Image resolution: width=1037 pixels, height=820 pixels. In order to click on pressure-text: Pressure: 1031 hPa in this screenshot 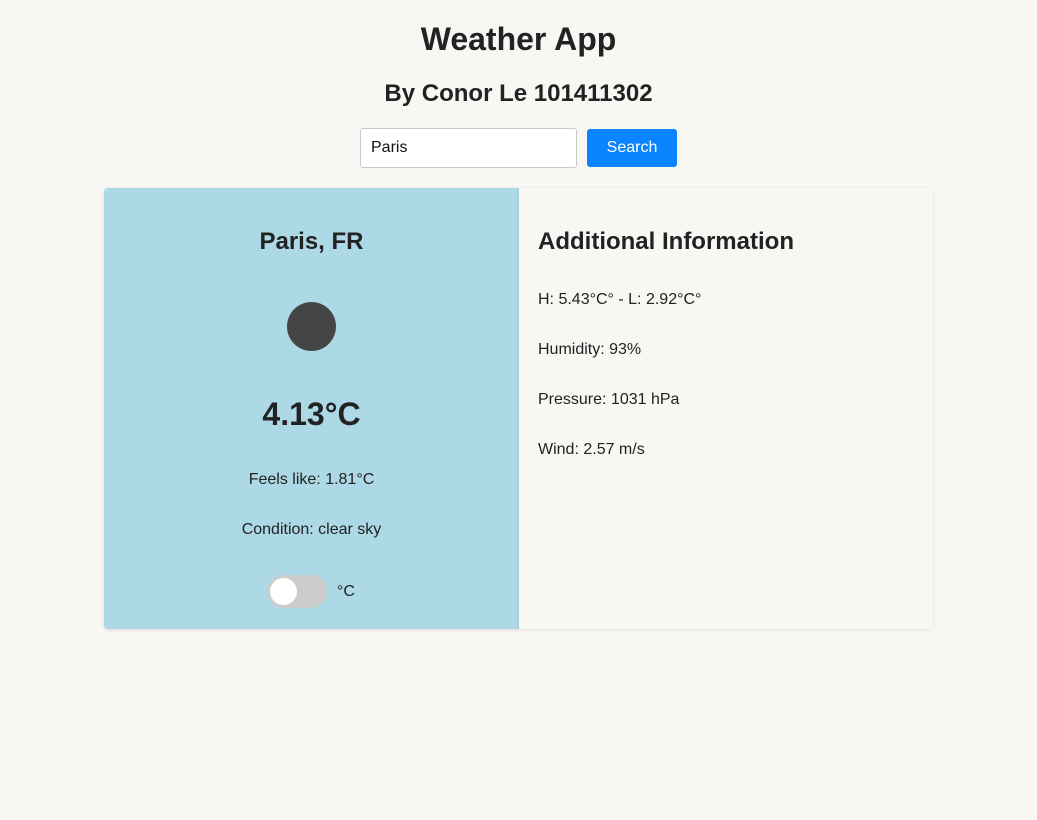, I will do `click(609, 399)`.